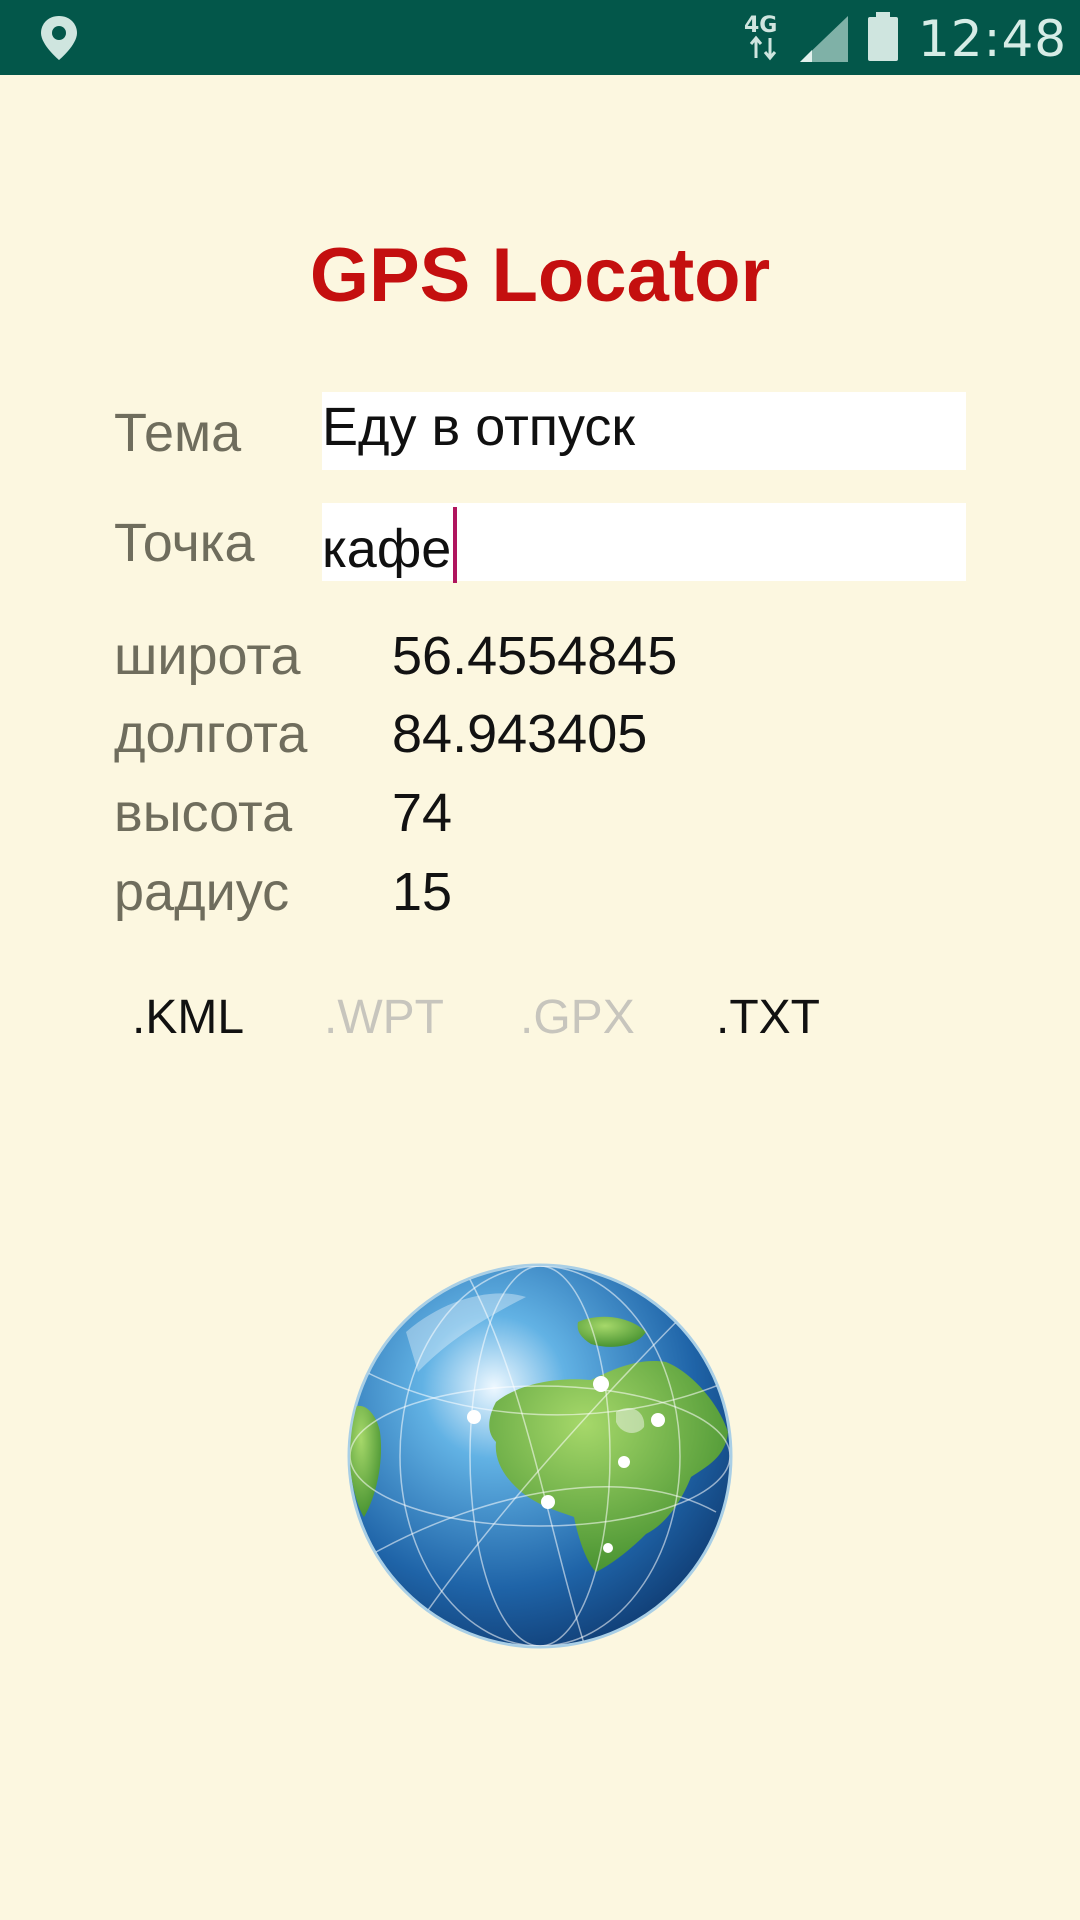 This screenshot has width=1080, height=1920. What do you see at coordinates (540, 37) in the screenshot?
I see `status-bar: 4G 12:48` at bounding box center [540, 37].